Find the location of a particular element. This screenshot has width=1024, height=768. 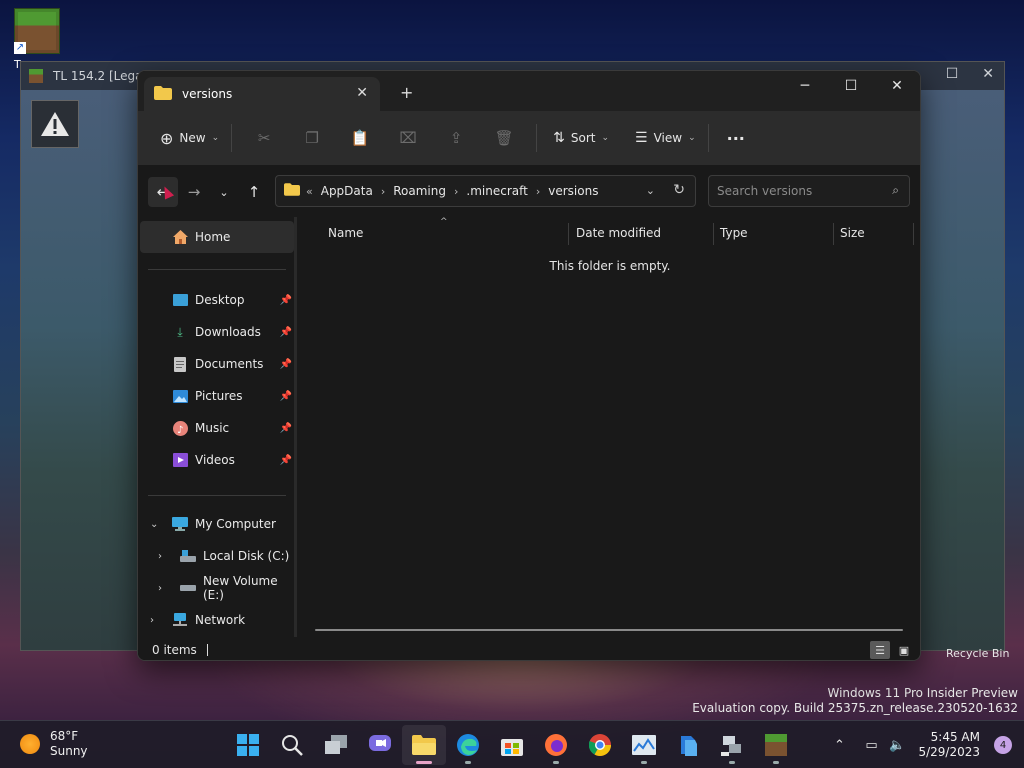

close-button: ✕ is located at coordinates (897, 86).